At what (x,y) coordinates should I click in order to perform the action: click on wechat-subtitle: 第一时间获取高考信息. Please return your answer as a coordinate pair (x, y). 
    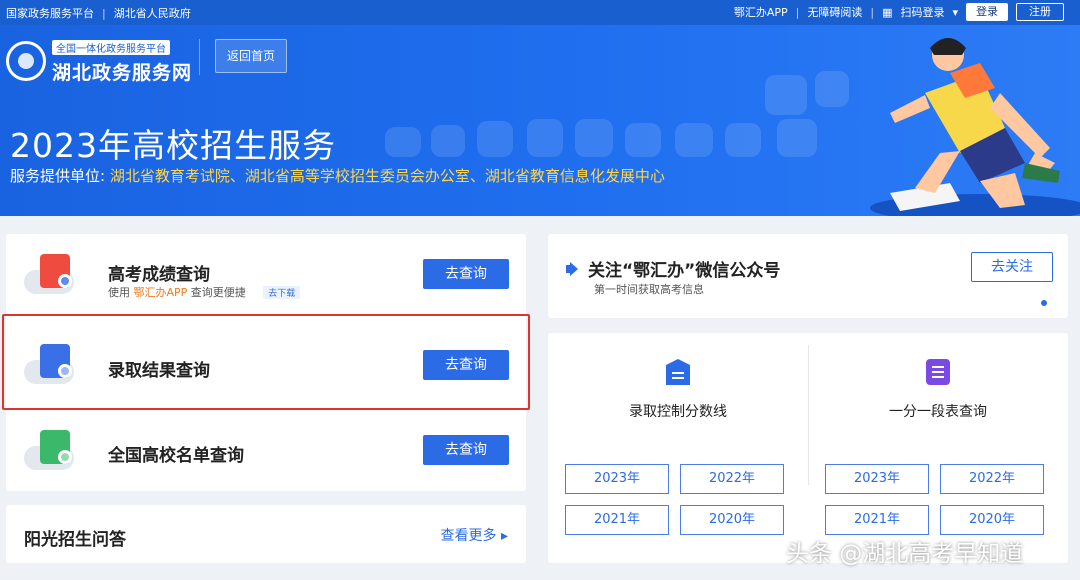
    Looking at the image, I should click on (649, 289).